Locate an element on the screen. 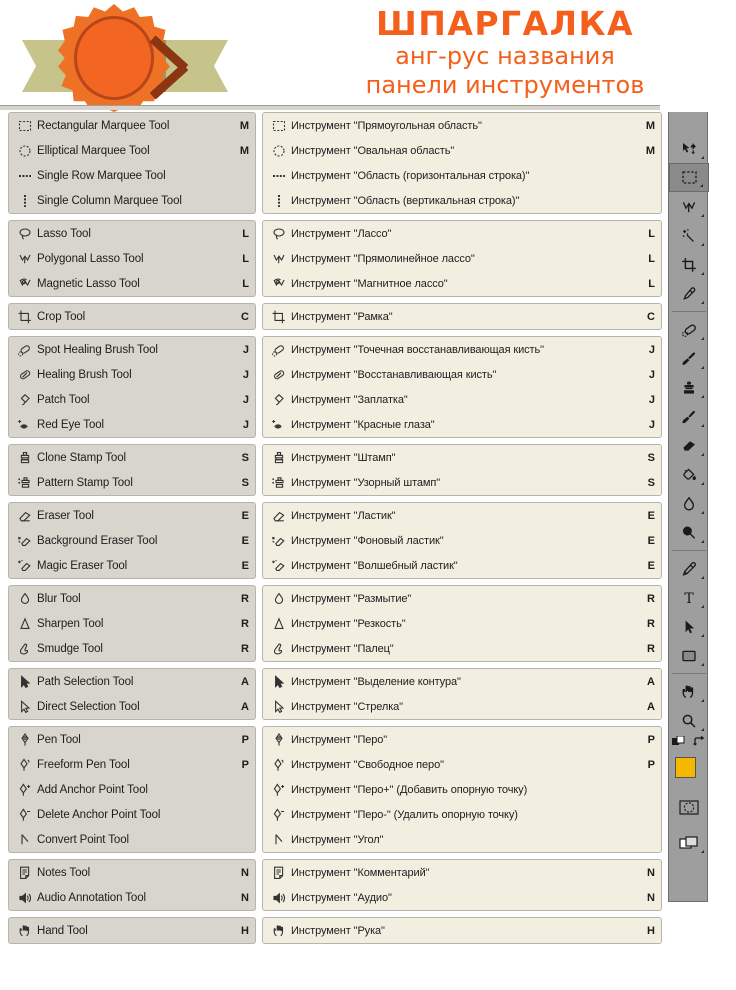  toolbar-crop-tool is located at coordinates (689, 264).